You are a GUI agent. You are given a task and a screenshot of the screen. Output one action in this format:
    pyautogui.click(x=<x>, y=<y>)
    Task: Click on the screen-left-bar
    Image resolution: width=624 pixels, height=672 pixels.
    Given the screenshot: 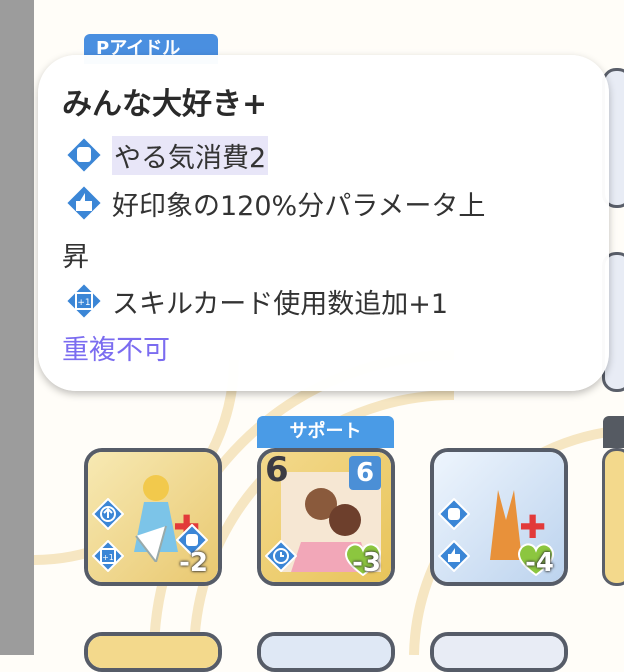 What is the action you would take?
    pyautogui.click(x=17, y=327)
    